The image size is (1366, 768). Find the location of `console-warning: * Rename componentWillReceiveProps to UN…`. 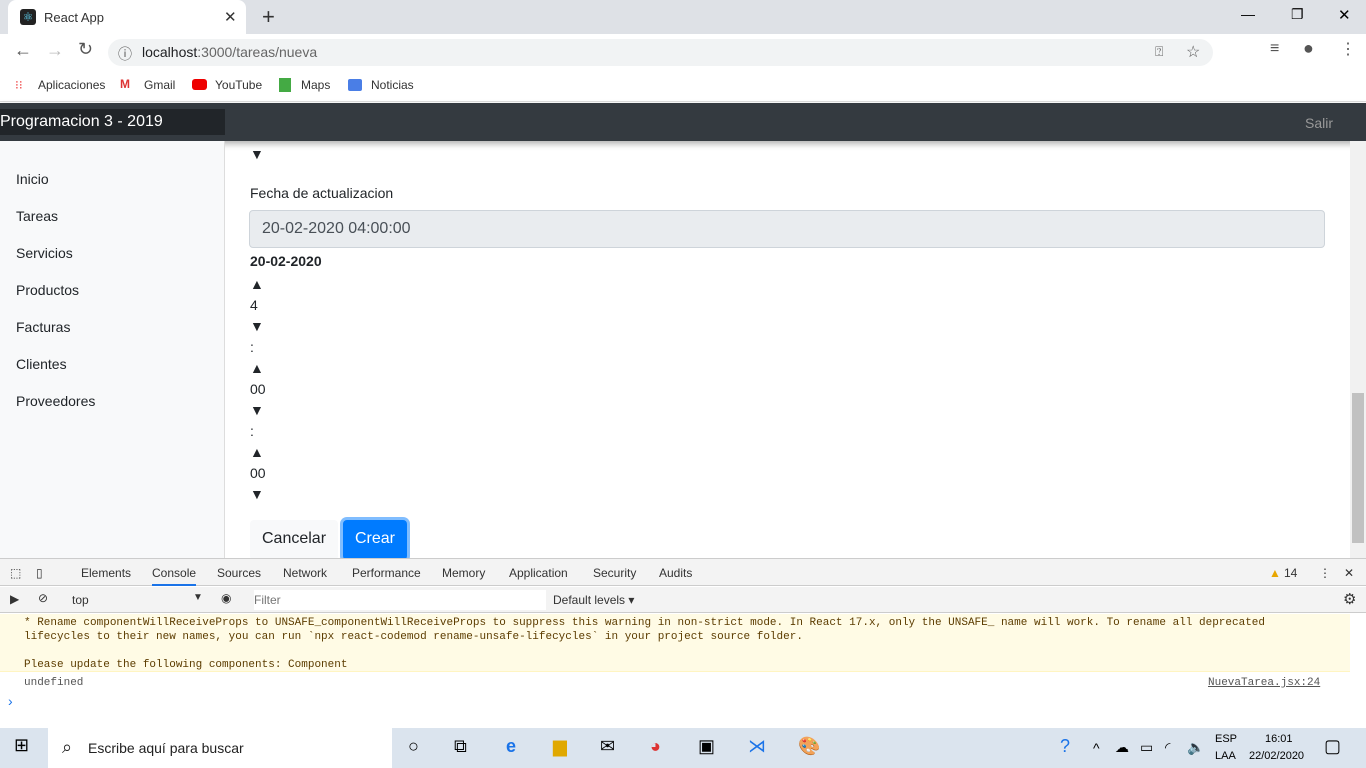

console-warning: * Rename componentWillReceiveProps to UN… is located at coordinates (675, 643).